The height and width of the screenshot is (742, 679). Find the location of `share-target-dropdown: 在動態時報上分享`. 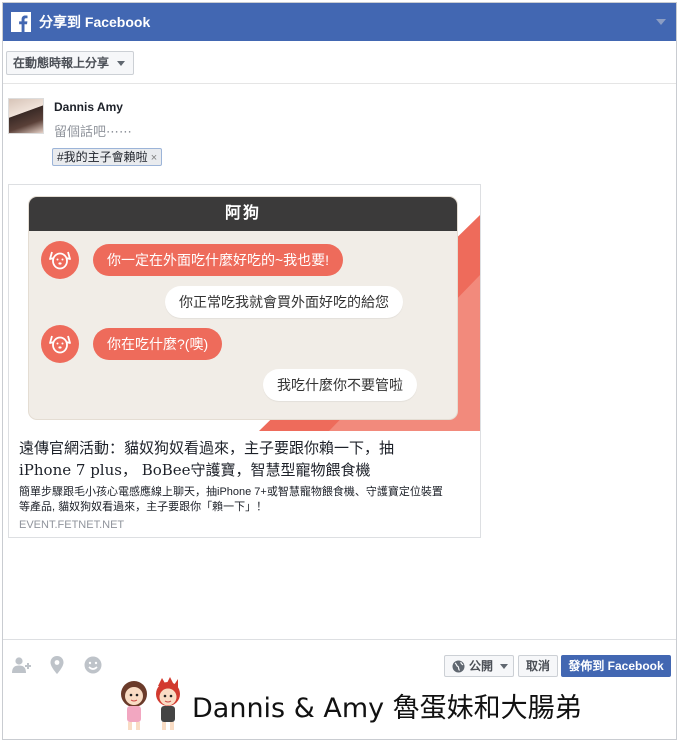

share-target-dropdown: 在動態時報上分享 is located at coordinates (70, 63).